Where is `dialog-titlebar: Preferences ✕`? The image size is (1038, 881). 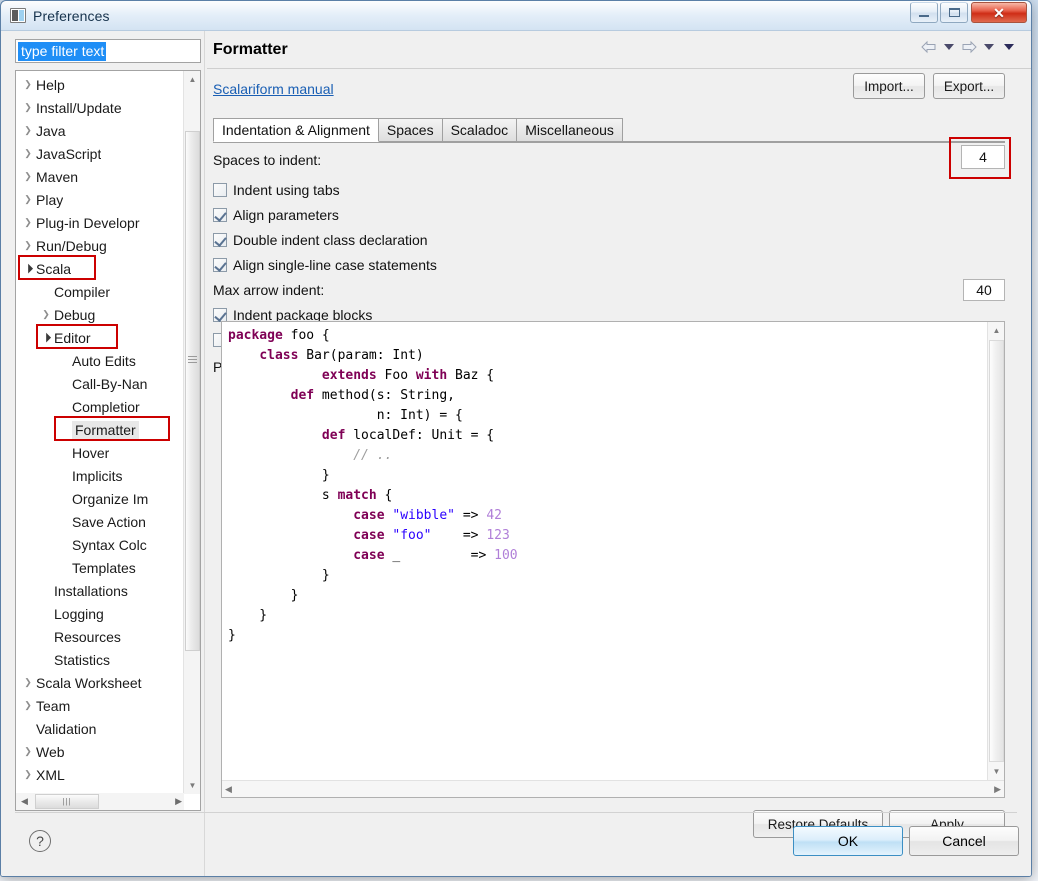
dialog-titlebar: Preferences ✕ is located at coordinates (516, 16).